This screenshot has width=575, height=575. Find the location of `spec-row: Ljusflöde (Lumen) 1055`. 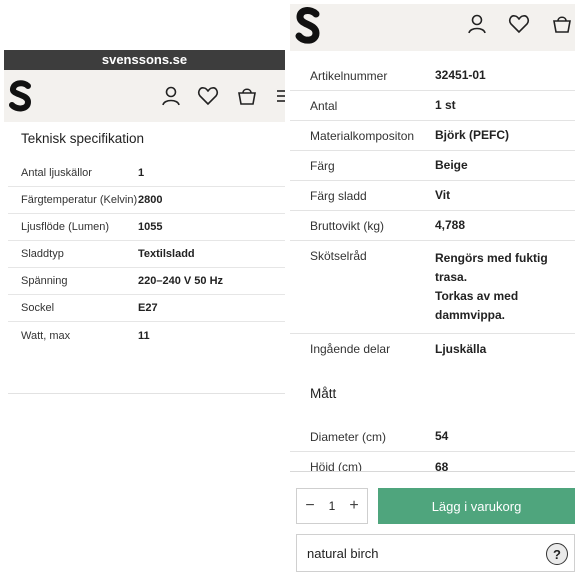

spec-row: Ljusflöde (Lumen) 1055 is located at coordinates (146, 227).